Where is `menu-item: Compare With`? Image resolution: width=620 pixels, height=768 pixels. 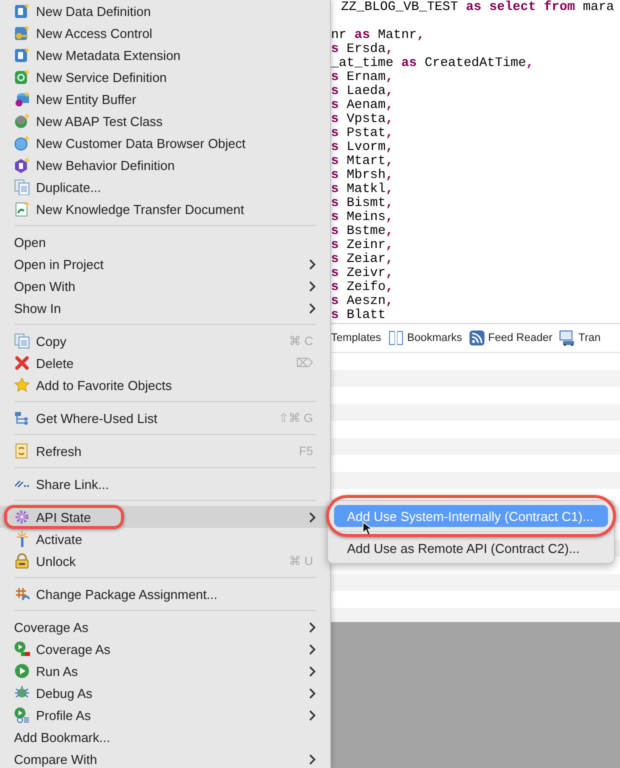
menu-item: Compare With is located at coordinates (165, 758).